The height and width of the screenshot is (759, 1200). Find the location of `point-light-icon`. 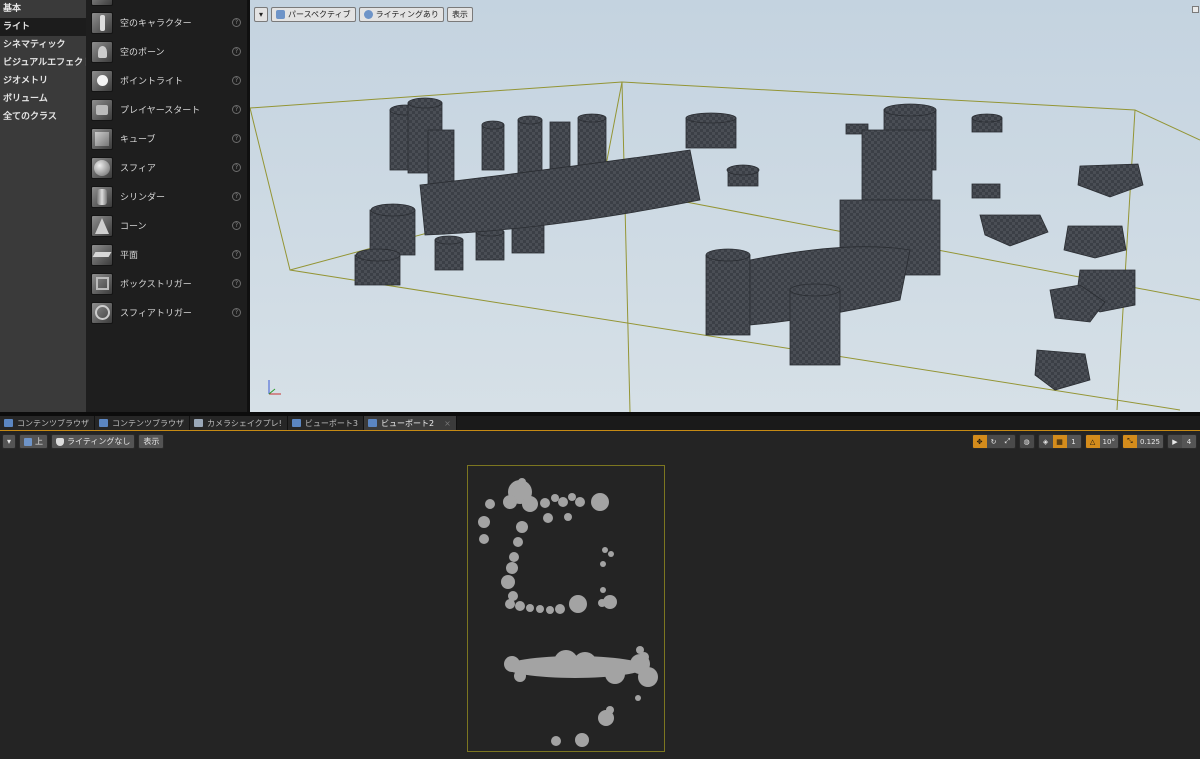

point-light-icon is located at coordinates (102, 80).